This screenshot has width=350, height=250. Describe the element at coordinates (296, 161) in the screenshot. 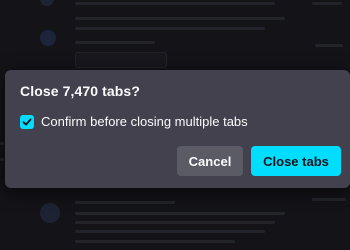

I see `close-tabs-button: Close tabs` at that location.